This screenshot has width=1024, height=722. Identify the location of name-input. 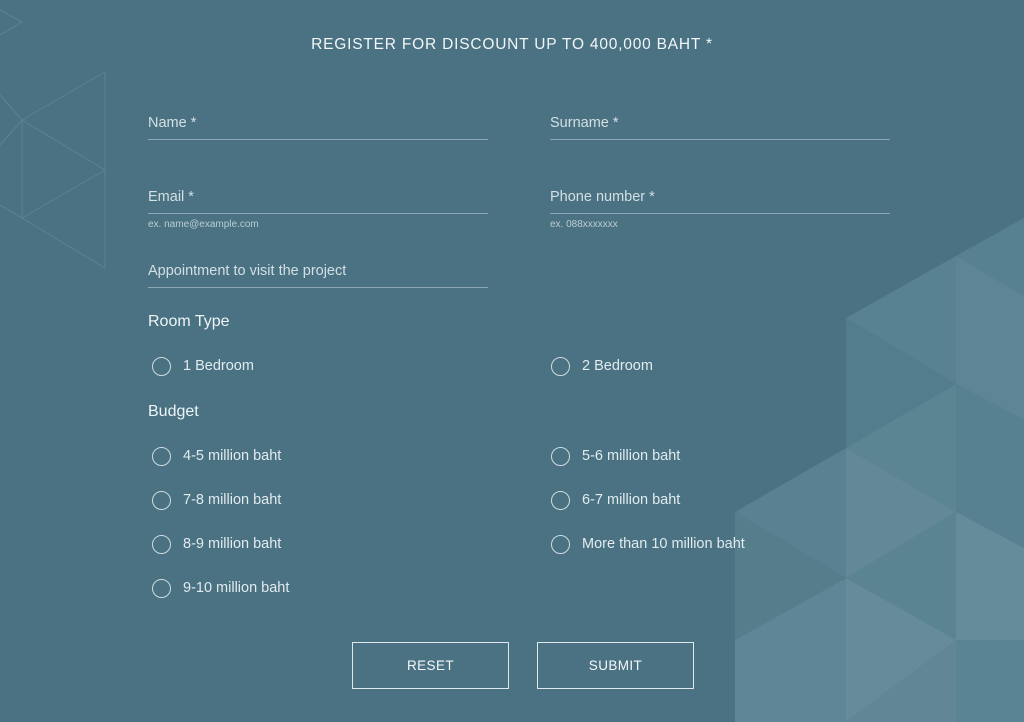
(318, 125).